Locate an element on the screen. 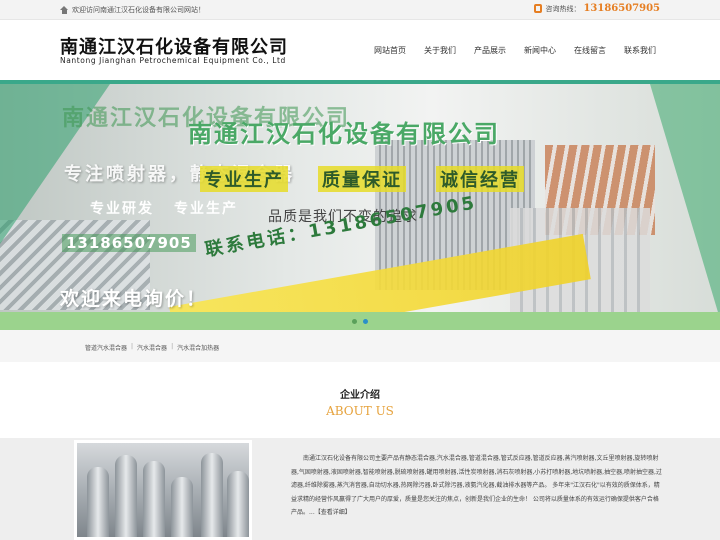  phone-icon is located at coordinates (538, 8).